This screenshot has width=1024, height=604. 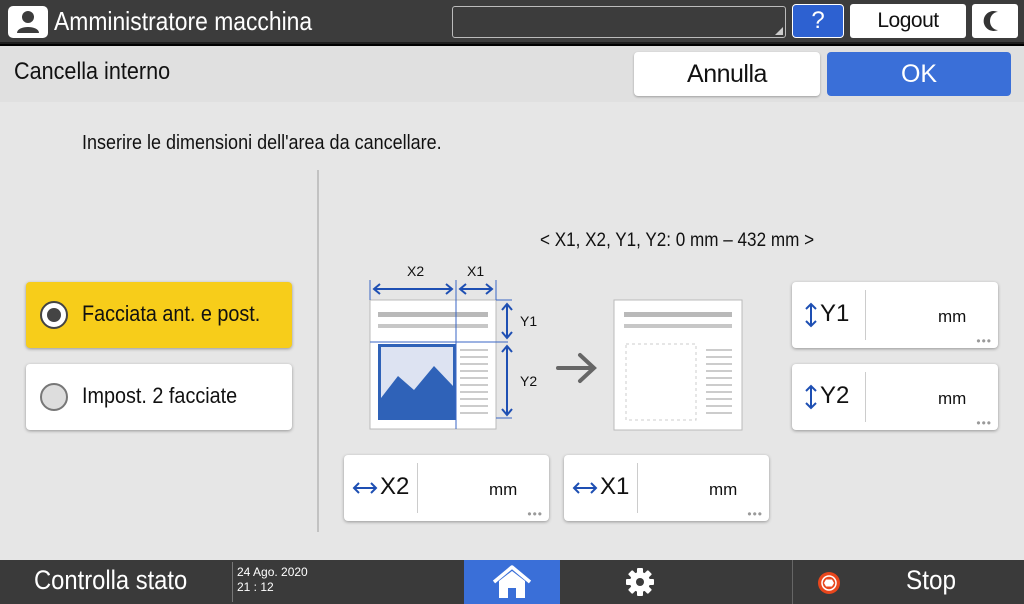 What do you see at coordinates (829, 583) in the screenshot?
I see `stop-icon` at bounding box center [829, 583].